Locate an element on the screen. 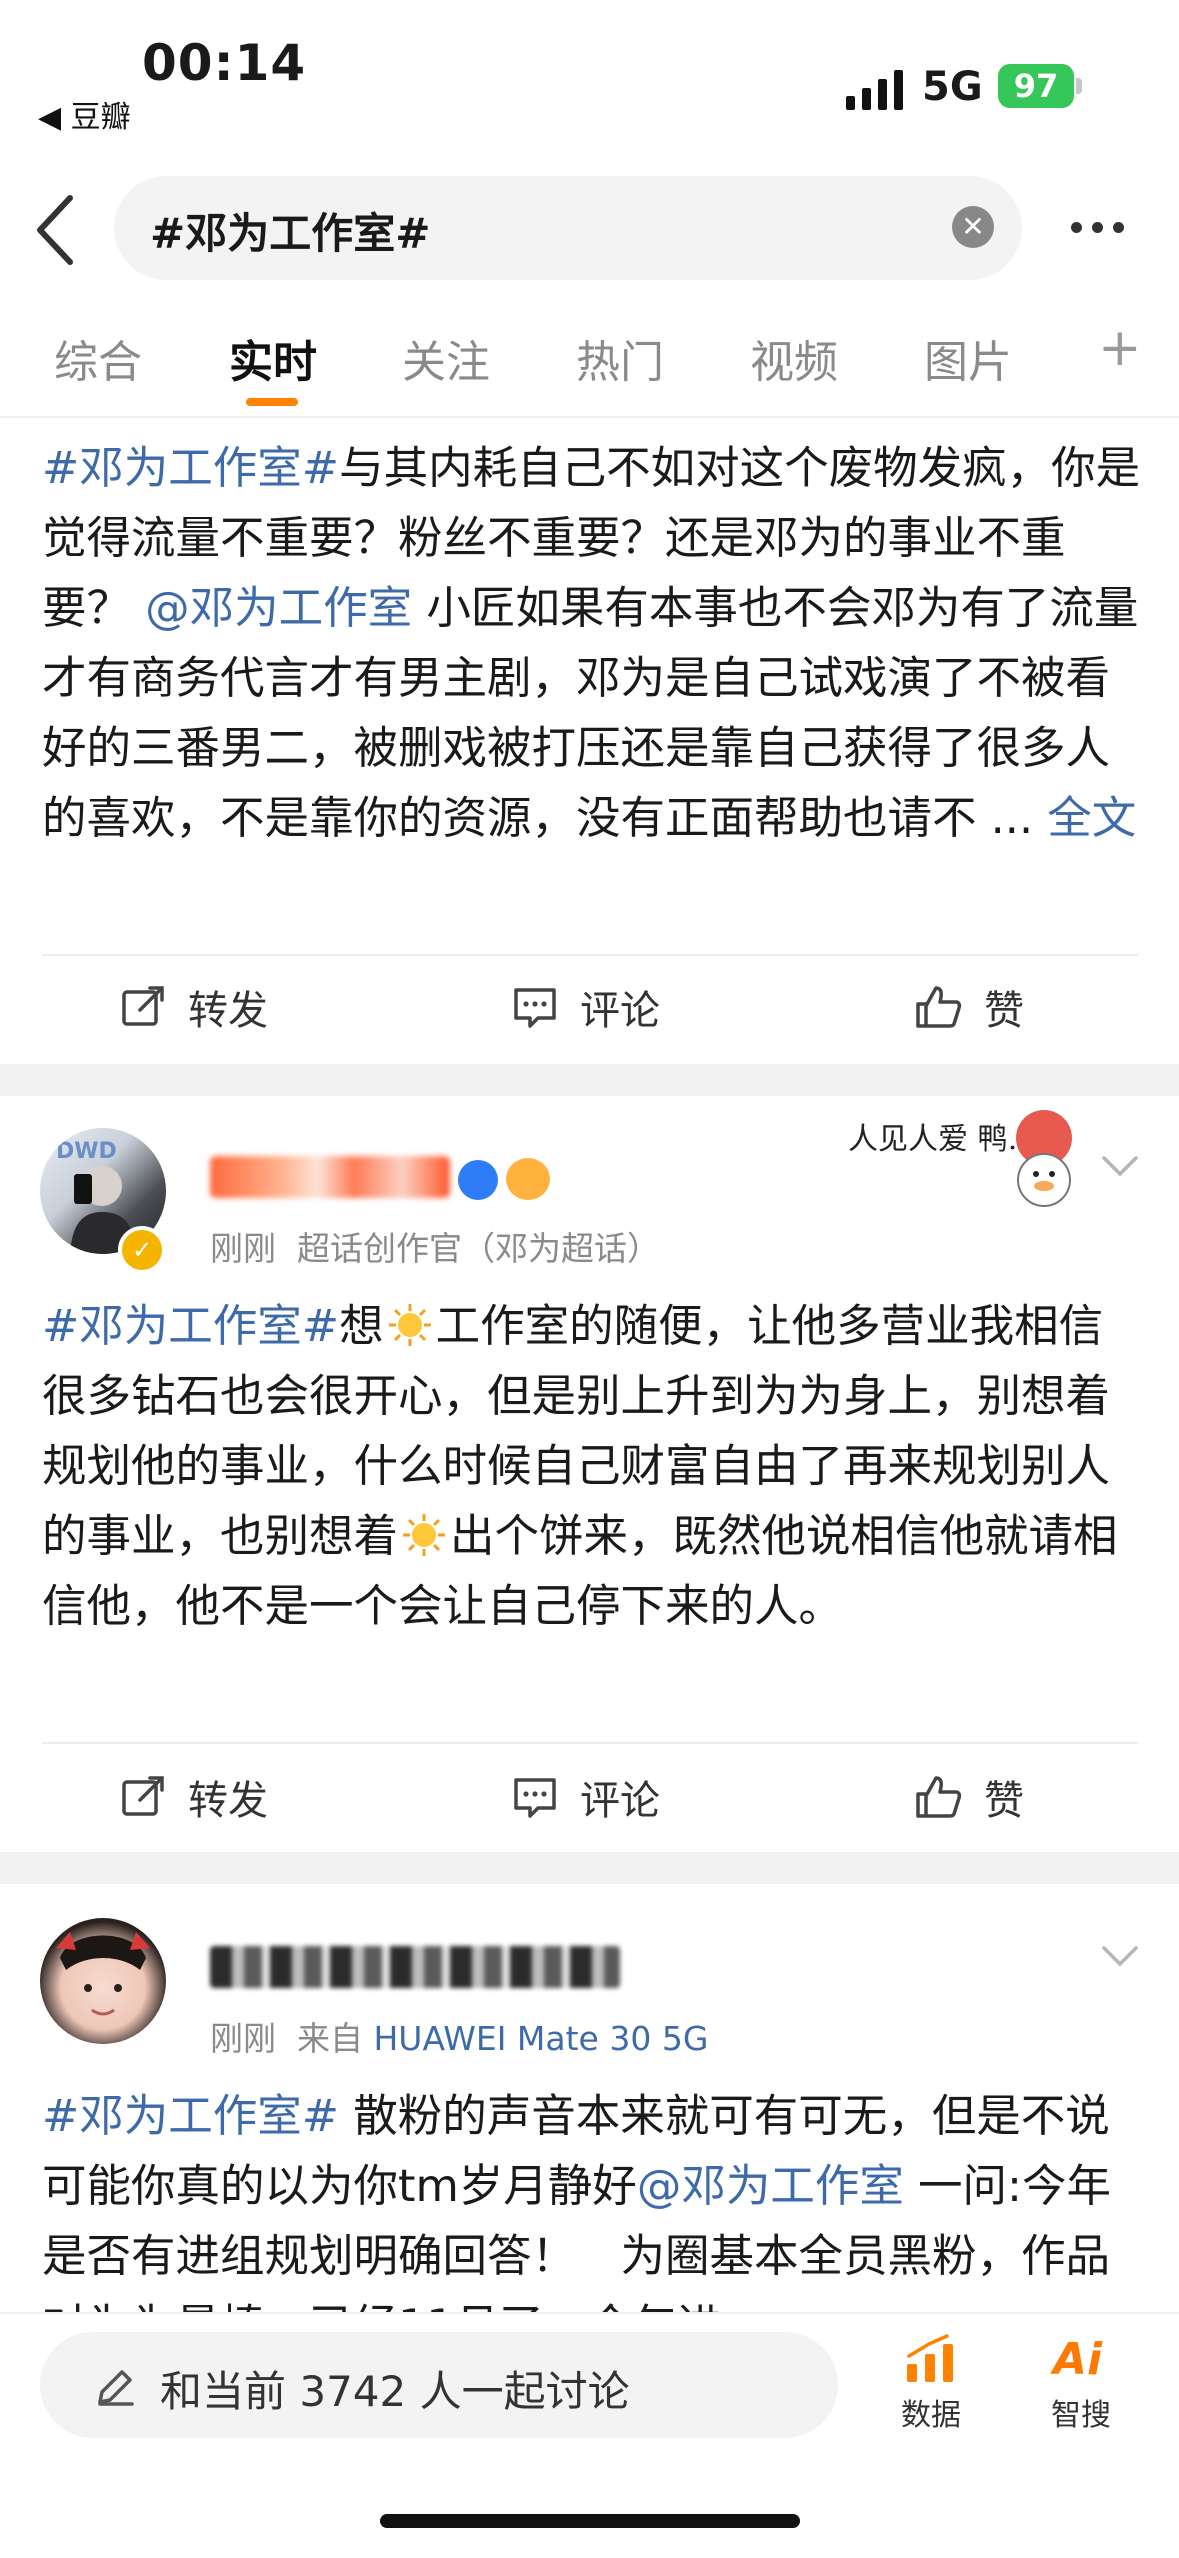  chart-icon is located at coordinates (930, 2358).